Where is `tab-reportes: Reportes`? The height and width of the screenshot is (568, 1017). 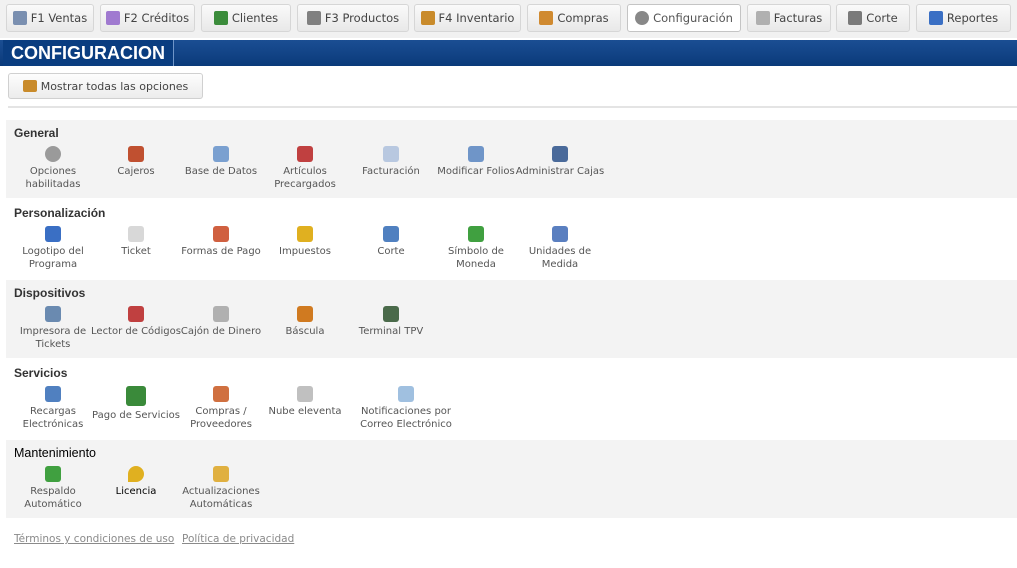
tab-reportes: Reportes is located at coordinates (963, 18).